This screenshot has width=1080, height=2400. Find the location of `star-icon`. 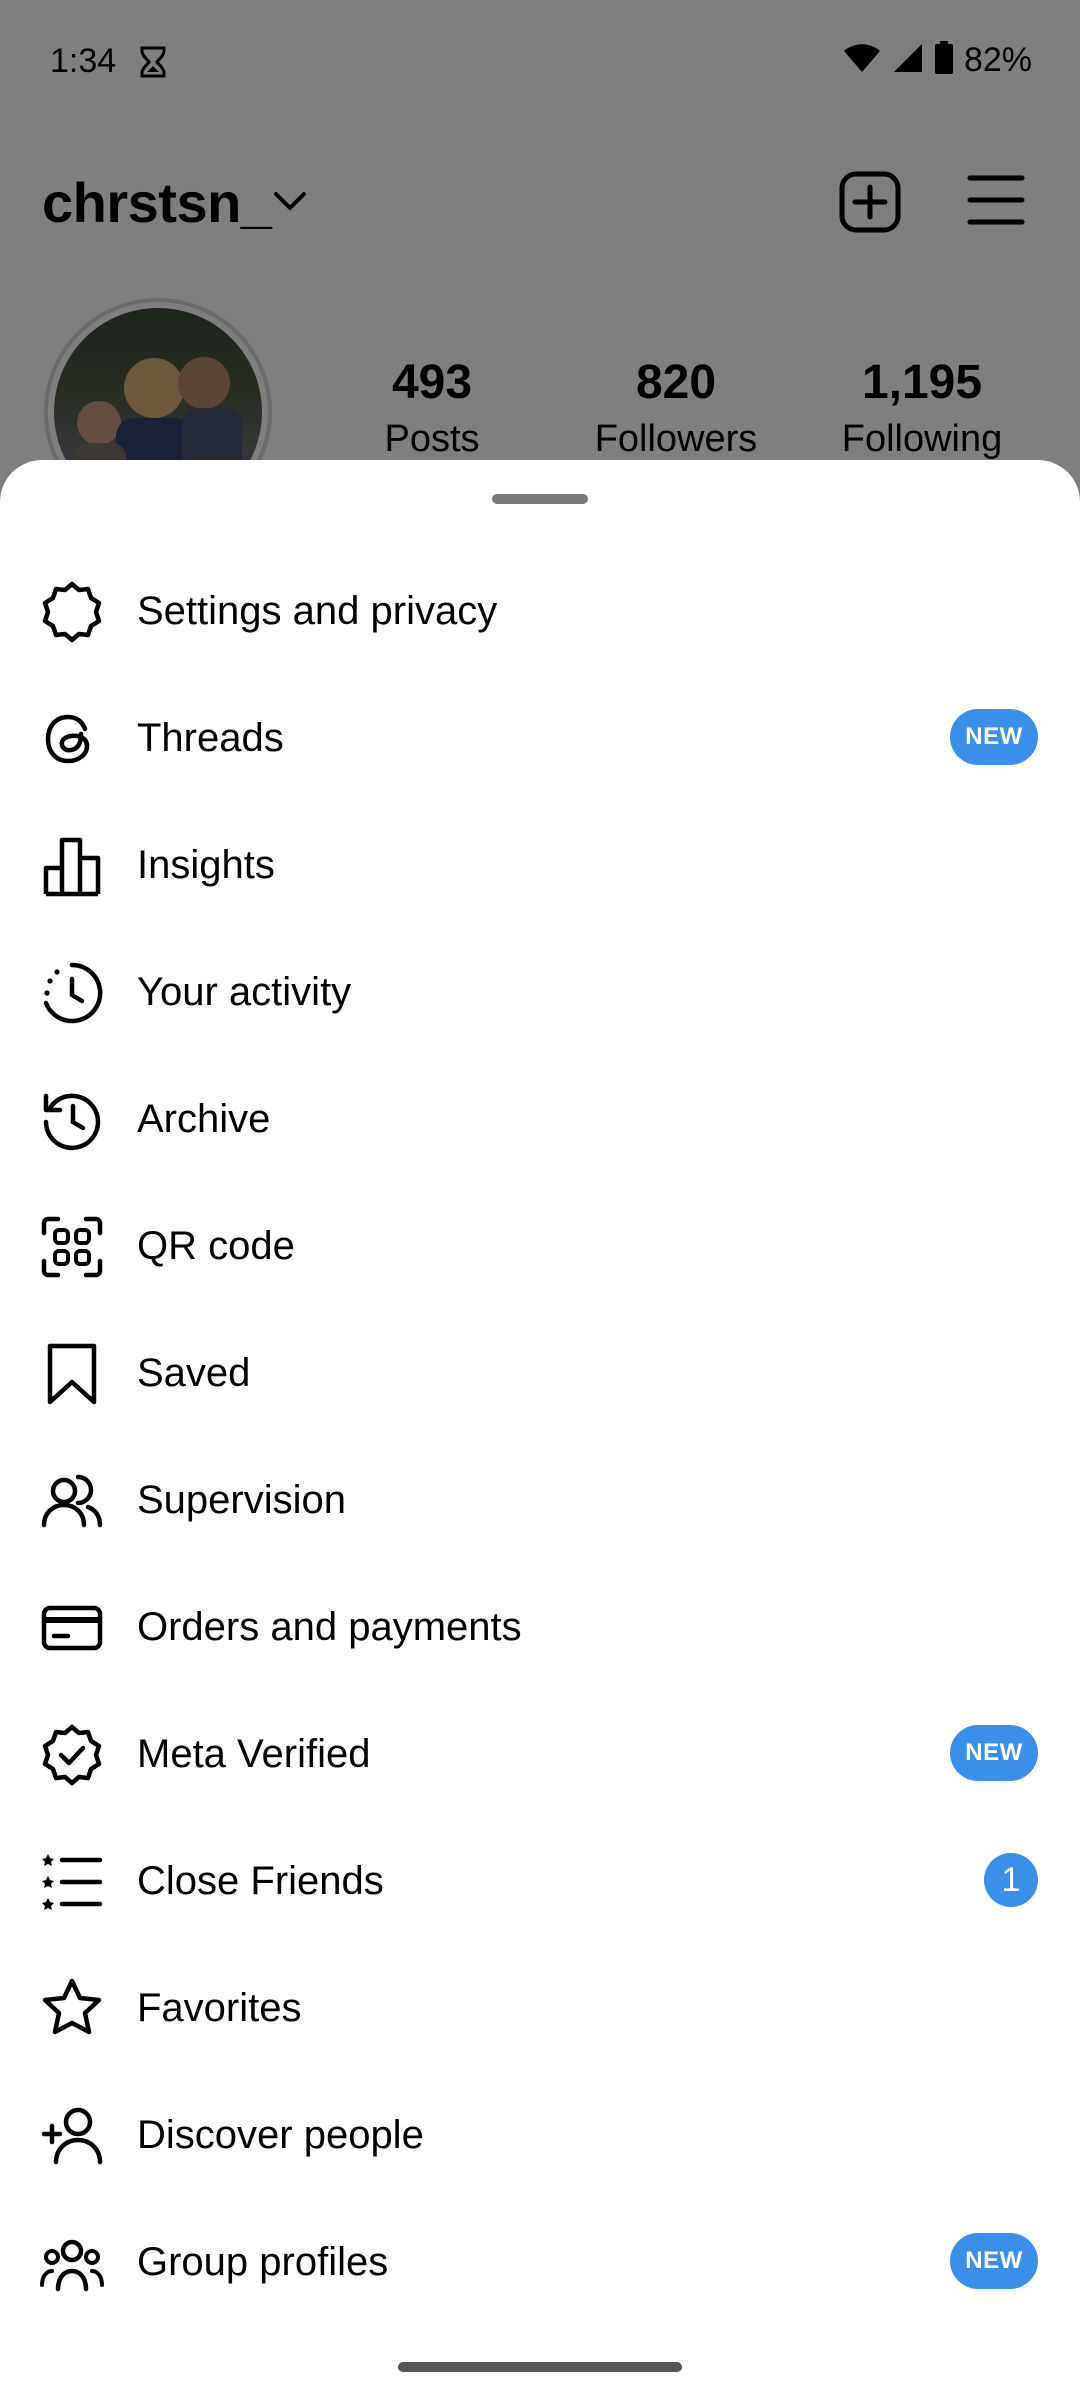

star-icon is located at coordinates (72, 2009).